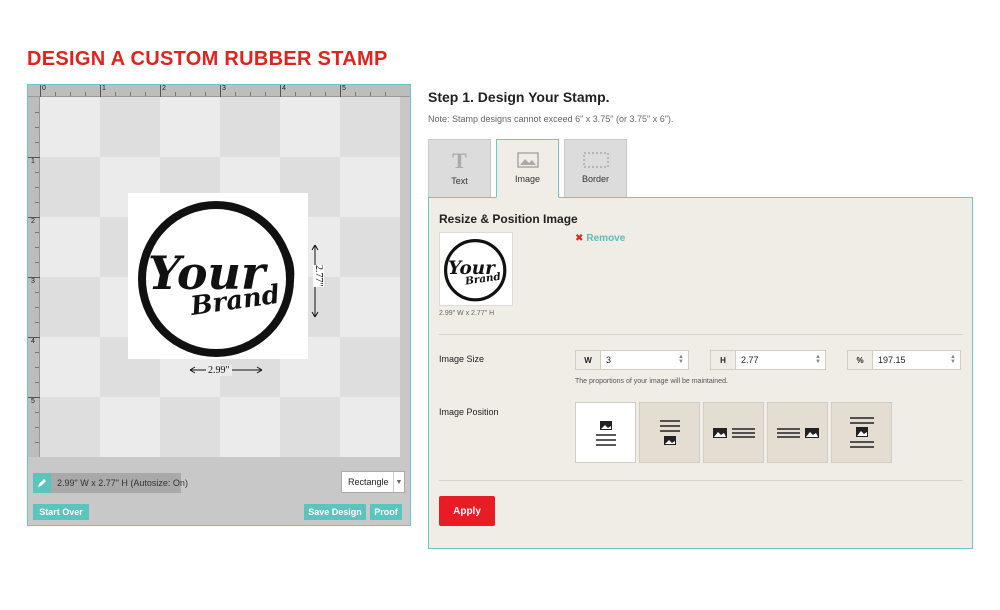 The image size is (1000, 610). I want to click on designer-actions: Start Over Save Design Proof, so click(219, 512).